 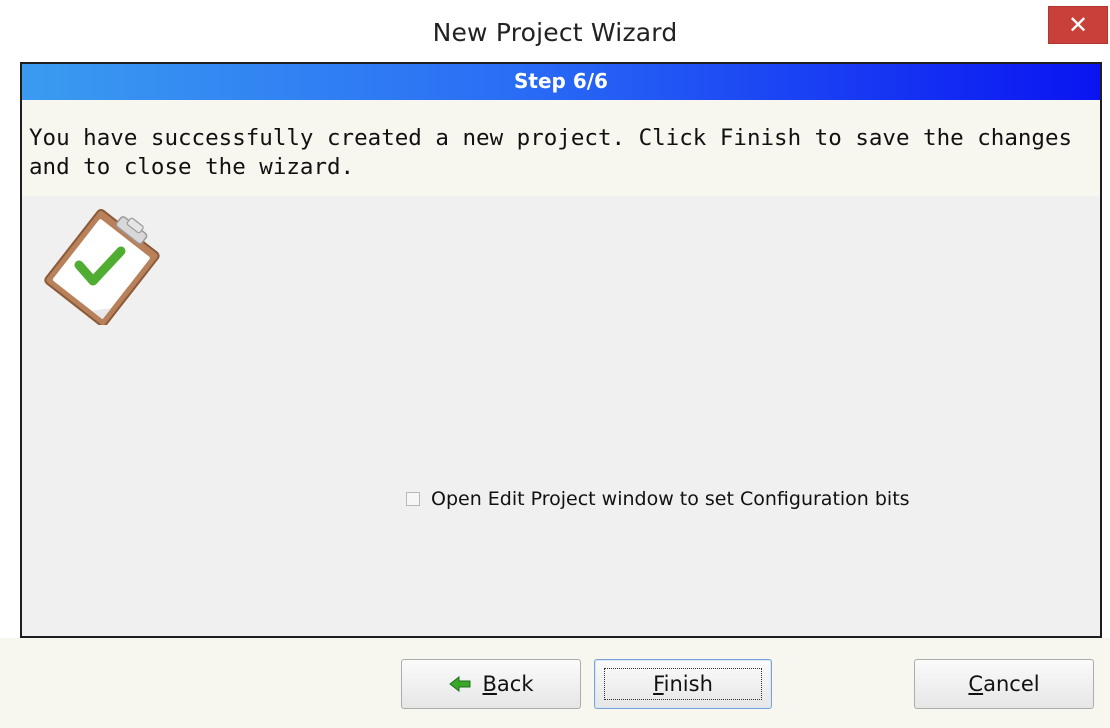 I want to click on close-button: ✕, so click(x=1078, y=25).